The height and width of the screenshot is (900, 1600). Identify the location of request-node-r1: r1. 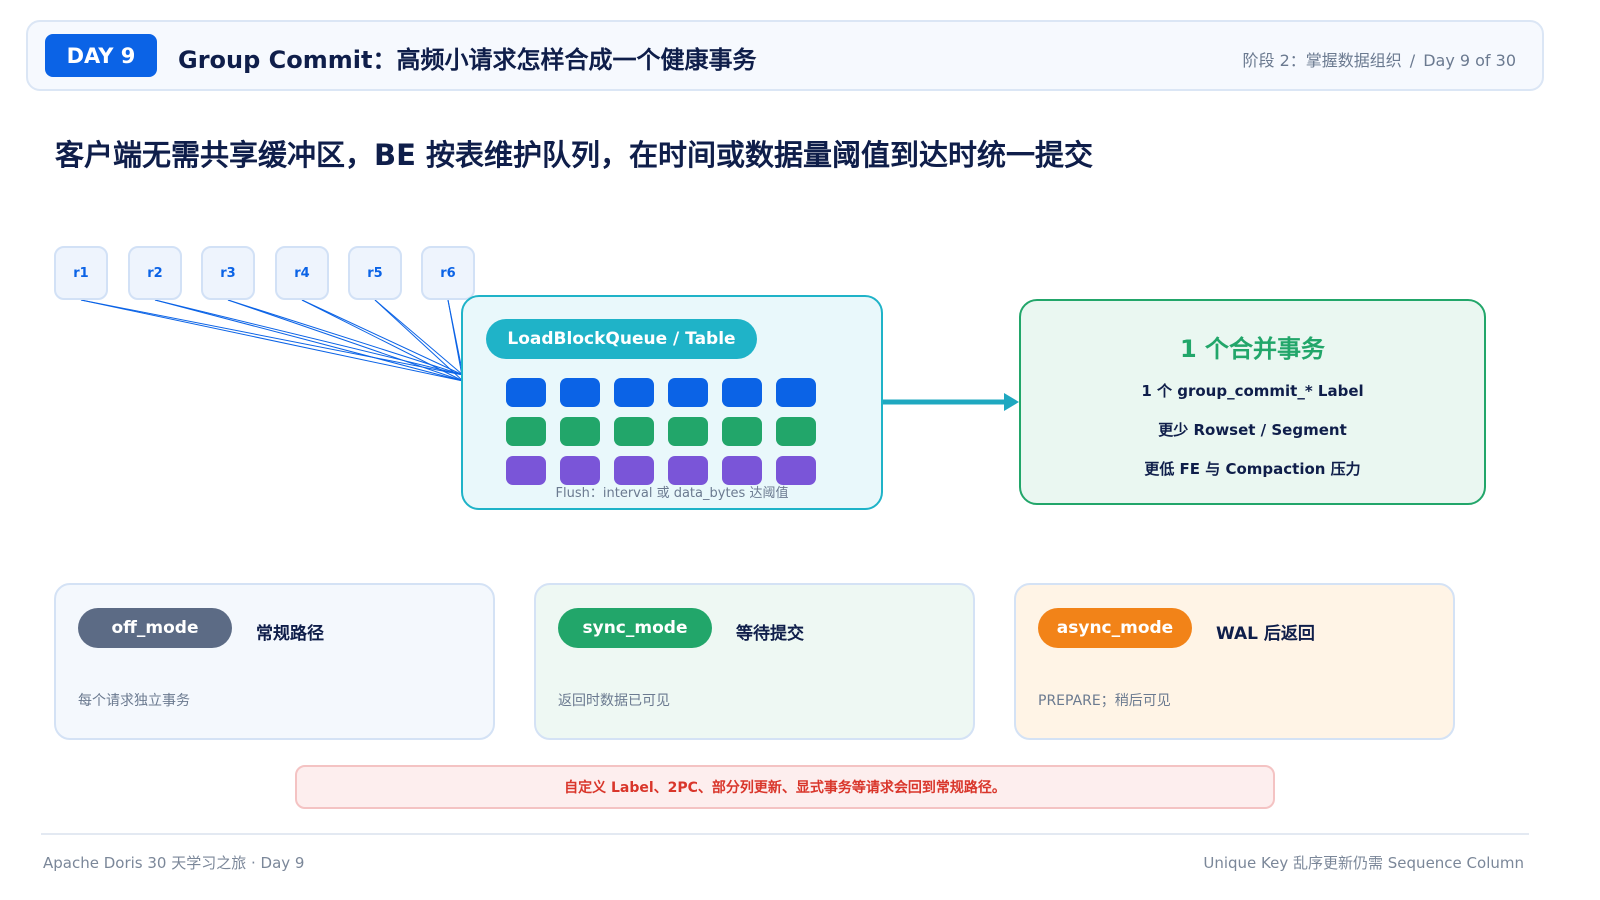
(81, 273).